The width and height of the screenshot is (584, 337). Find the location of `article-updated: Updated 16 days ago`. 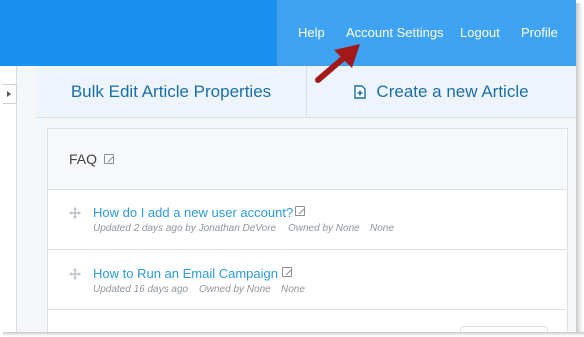

article-updated: Updated 16 days ago is located at coordinates (141, 289).